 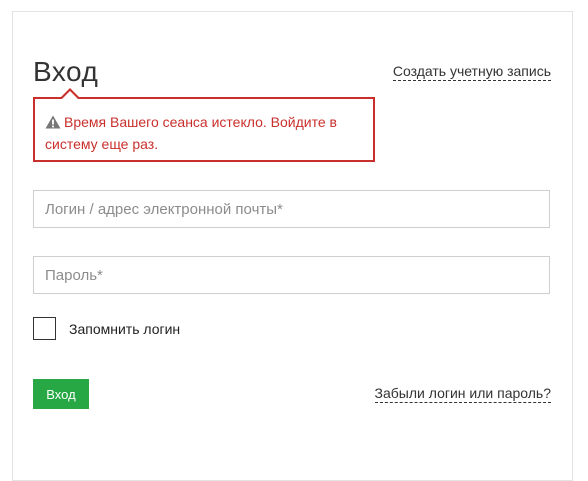 What do you see at coordinates (61, 394) in the screenshot?
I see `login-button: Вход` at bounding box center [61, 394].